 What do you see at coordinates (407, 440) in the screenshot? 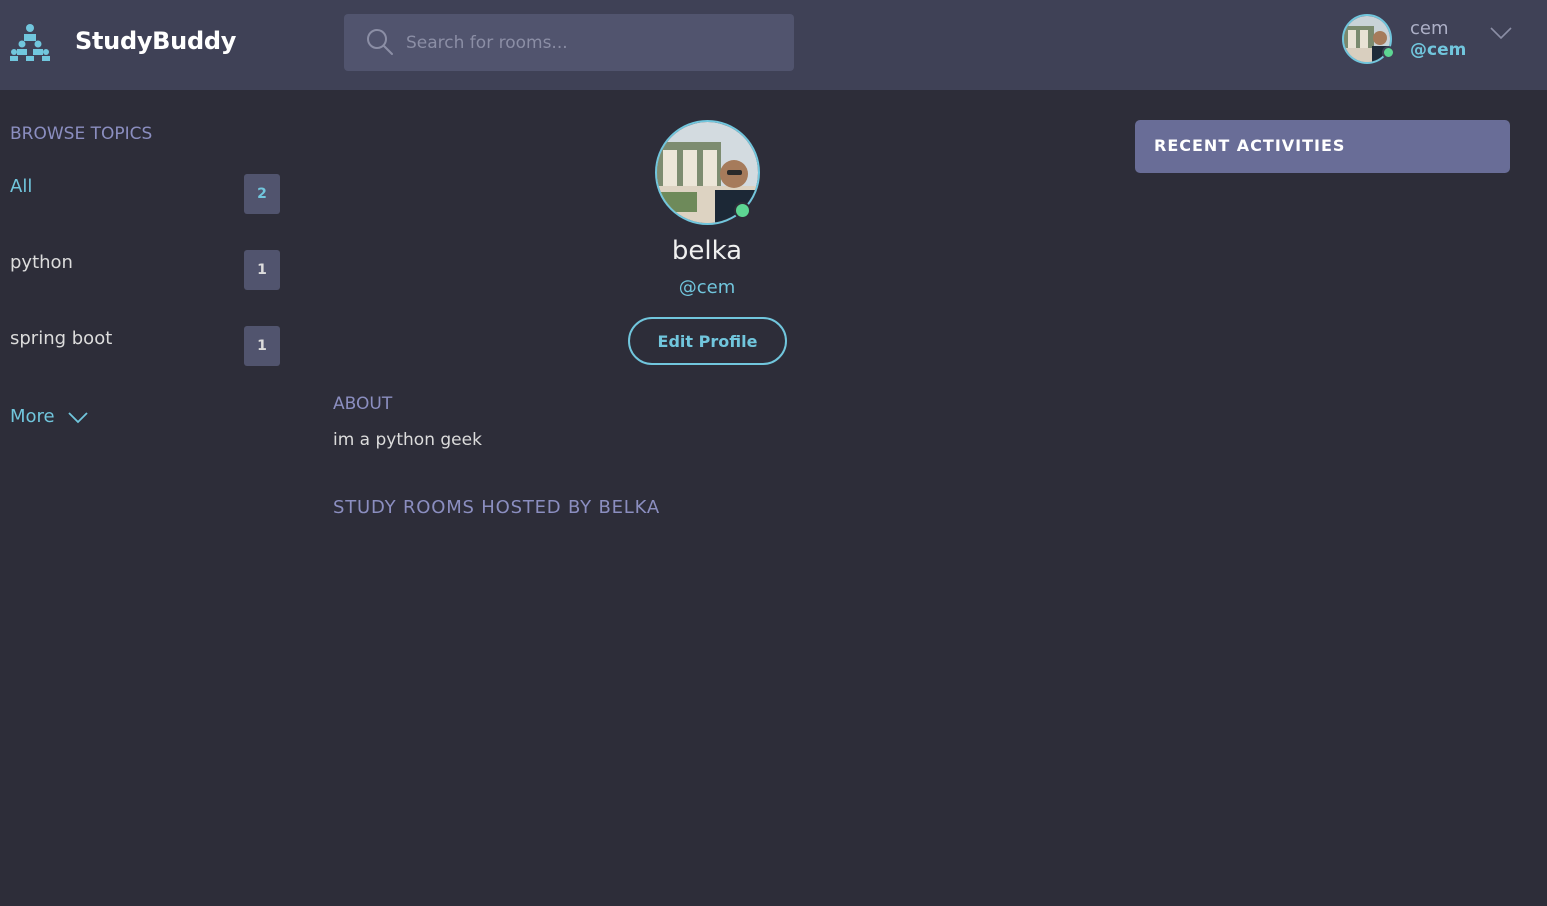
I see `about-text: im a python geek` at bounding box center [407, 440].